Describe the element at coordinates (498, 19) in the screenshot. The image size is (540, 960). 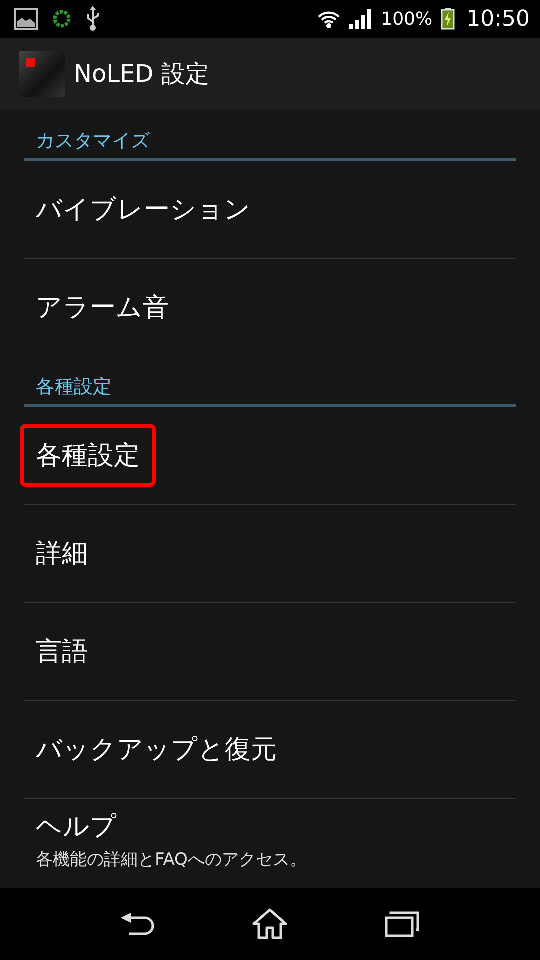
I see `clock: 10:50` at that location.